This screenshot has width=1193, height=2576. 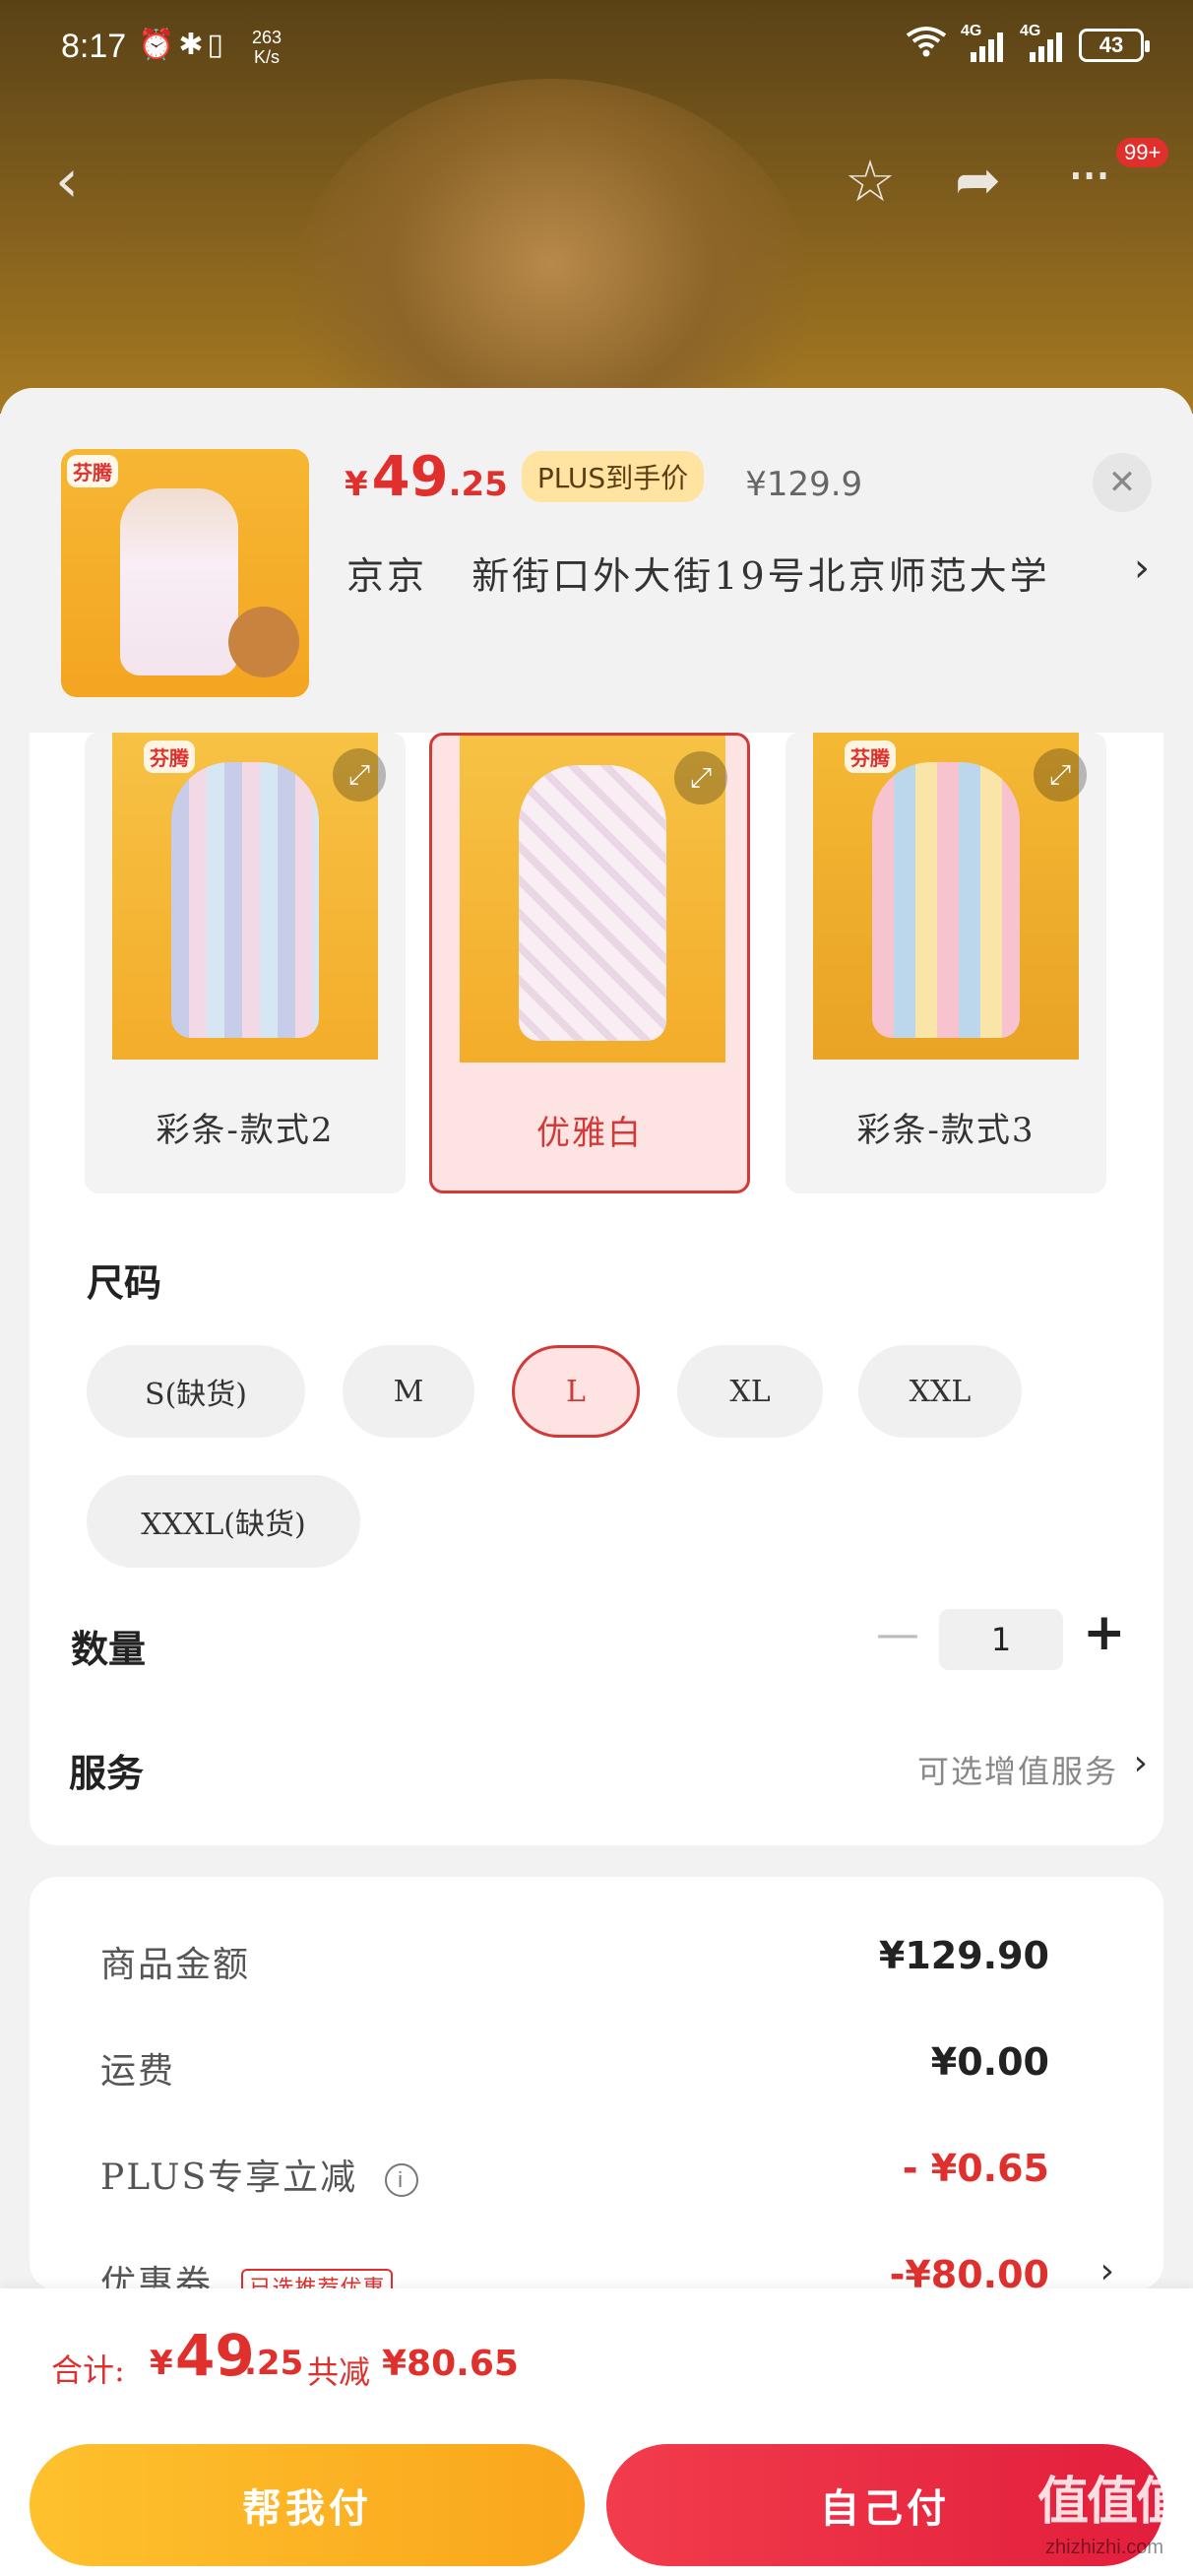 What do you see at coordinates (267, 37) in the screenshot?
I see `net-speed-value: 263` at bounding box center [267, 37].